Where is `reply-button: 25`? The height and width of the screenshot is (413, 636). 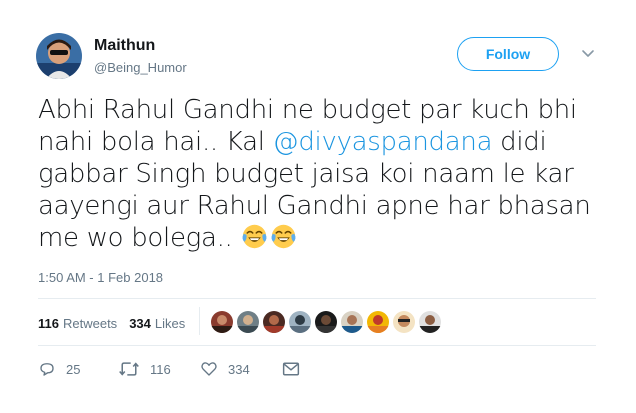 reply-button: 25 is located at coordinates (78, 369).